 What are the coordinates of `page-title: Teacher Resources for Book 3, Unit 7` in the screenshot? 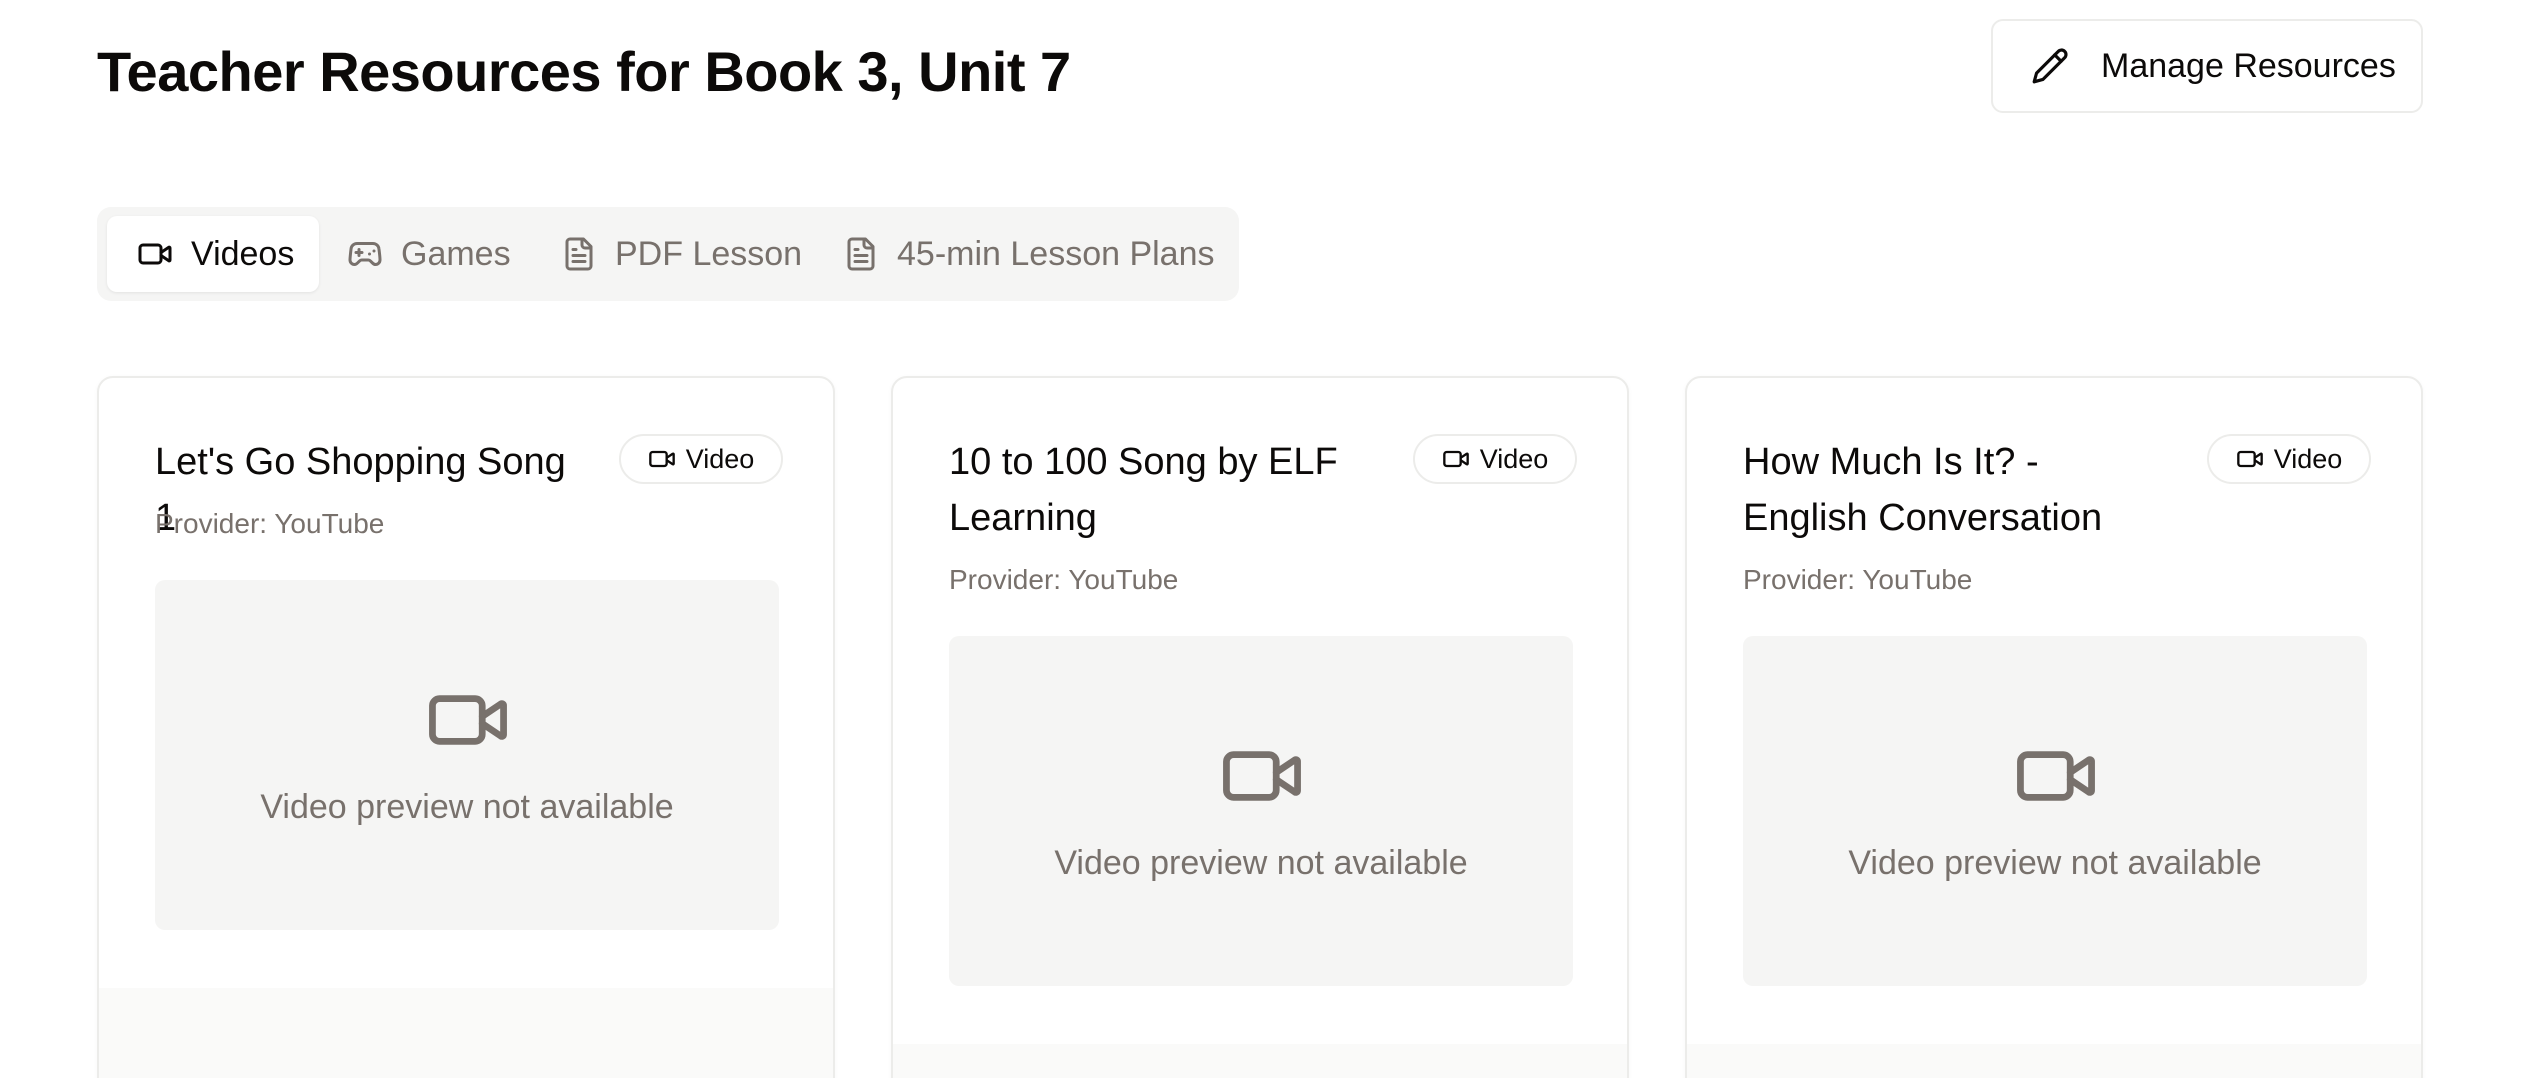 It's located at (584, 71).